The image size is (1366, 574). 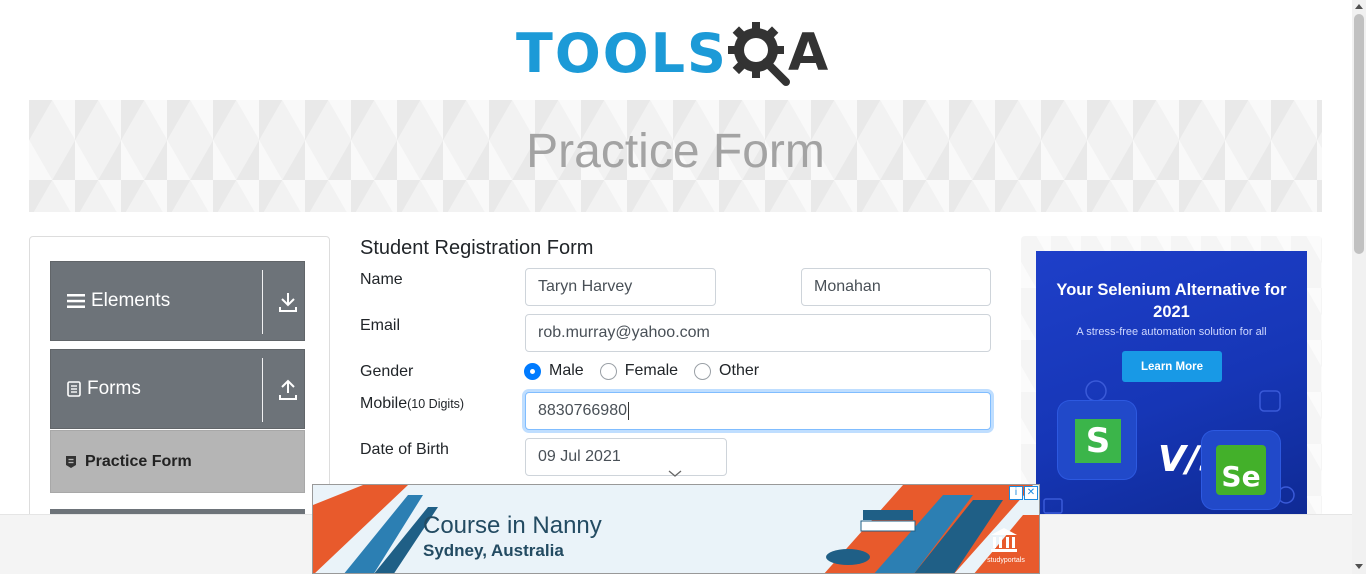 What do you see at coordinates (114, 388) in the screenshot?
I see `sidebar-group-label: Forms` at bounding box center [114, 388].